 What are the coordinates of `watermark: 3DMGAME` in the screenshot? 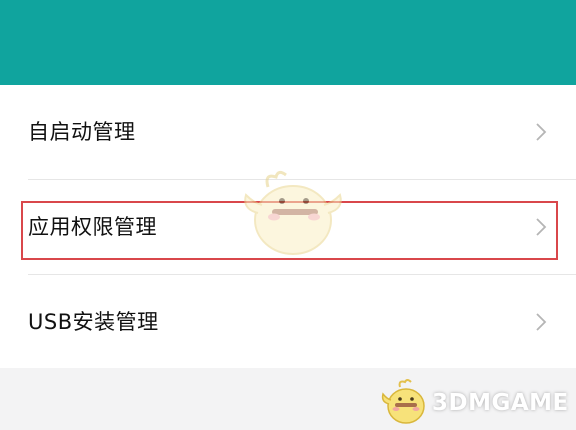 It's located at (476, 402).